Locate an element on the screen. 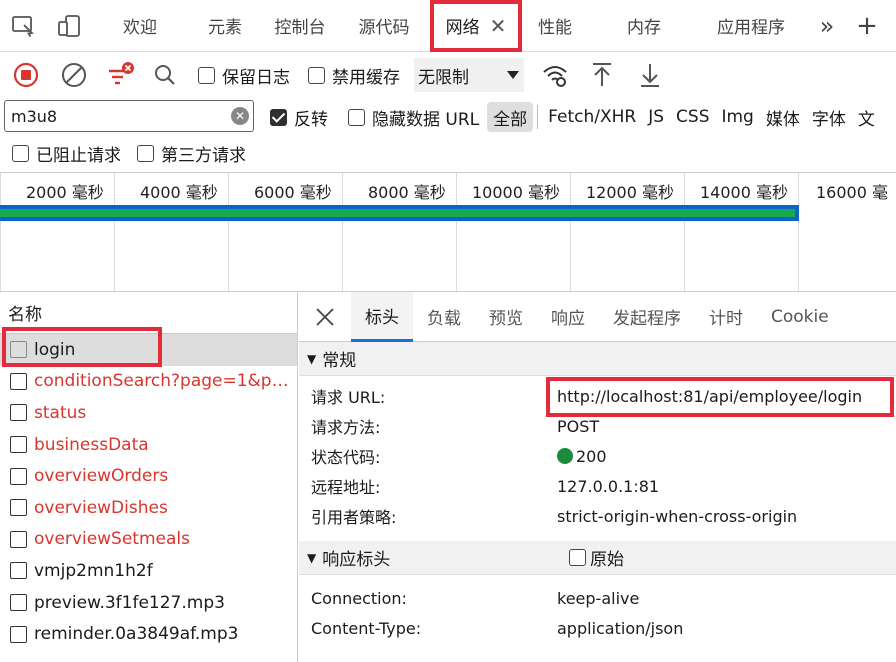 The width and height of the screenshot is (896, 662). hide-data-url-checkbox: 隐藏数据 URL is located at coordinates (413, 117).